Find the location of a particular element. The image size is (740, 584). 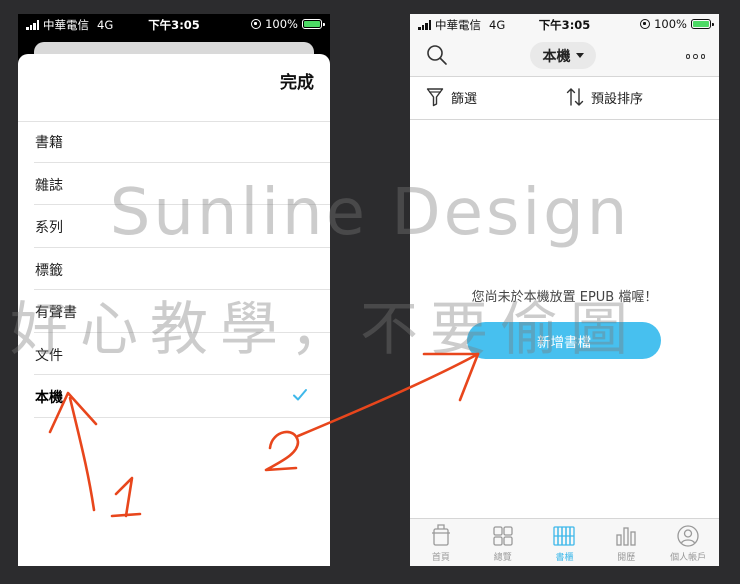

filter-label: 篩選 is located at coordinates (464, 99).